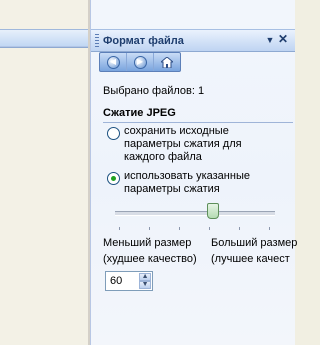 The width and height of the screenshot is (320, 345). I want to click on forward-button: ▶, so click(140, 62).